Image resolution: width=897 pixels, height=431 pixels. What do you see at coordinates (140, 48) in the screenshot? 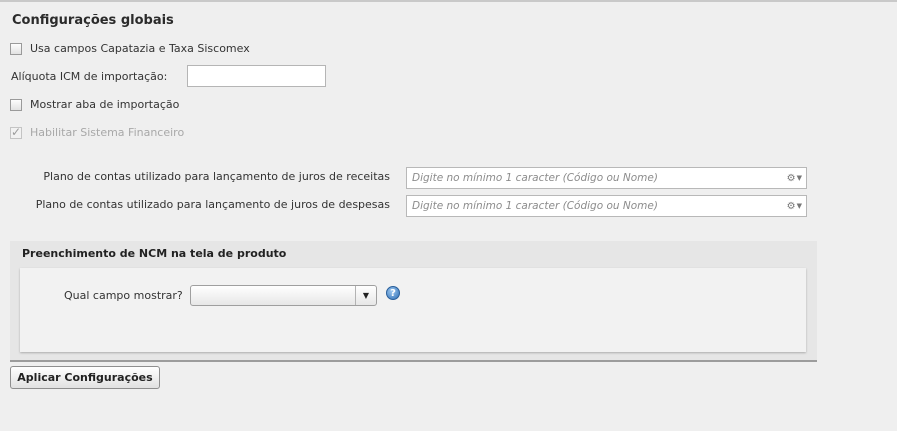
I see `capatazia-label: Usa campos Capatazia e Taxa Siscomex` at bounding box center [140, 48].